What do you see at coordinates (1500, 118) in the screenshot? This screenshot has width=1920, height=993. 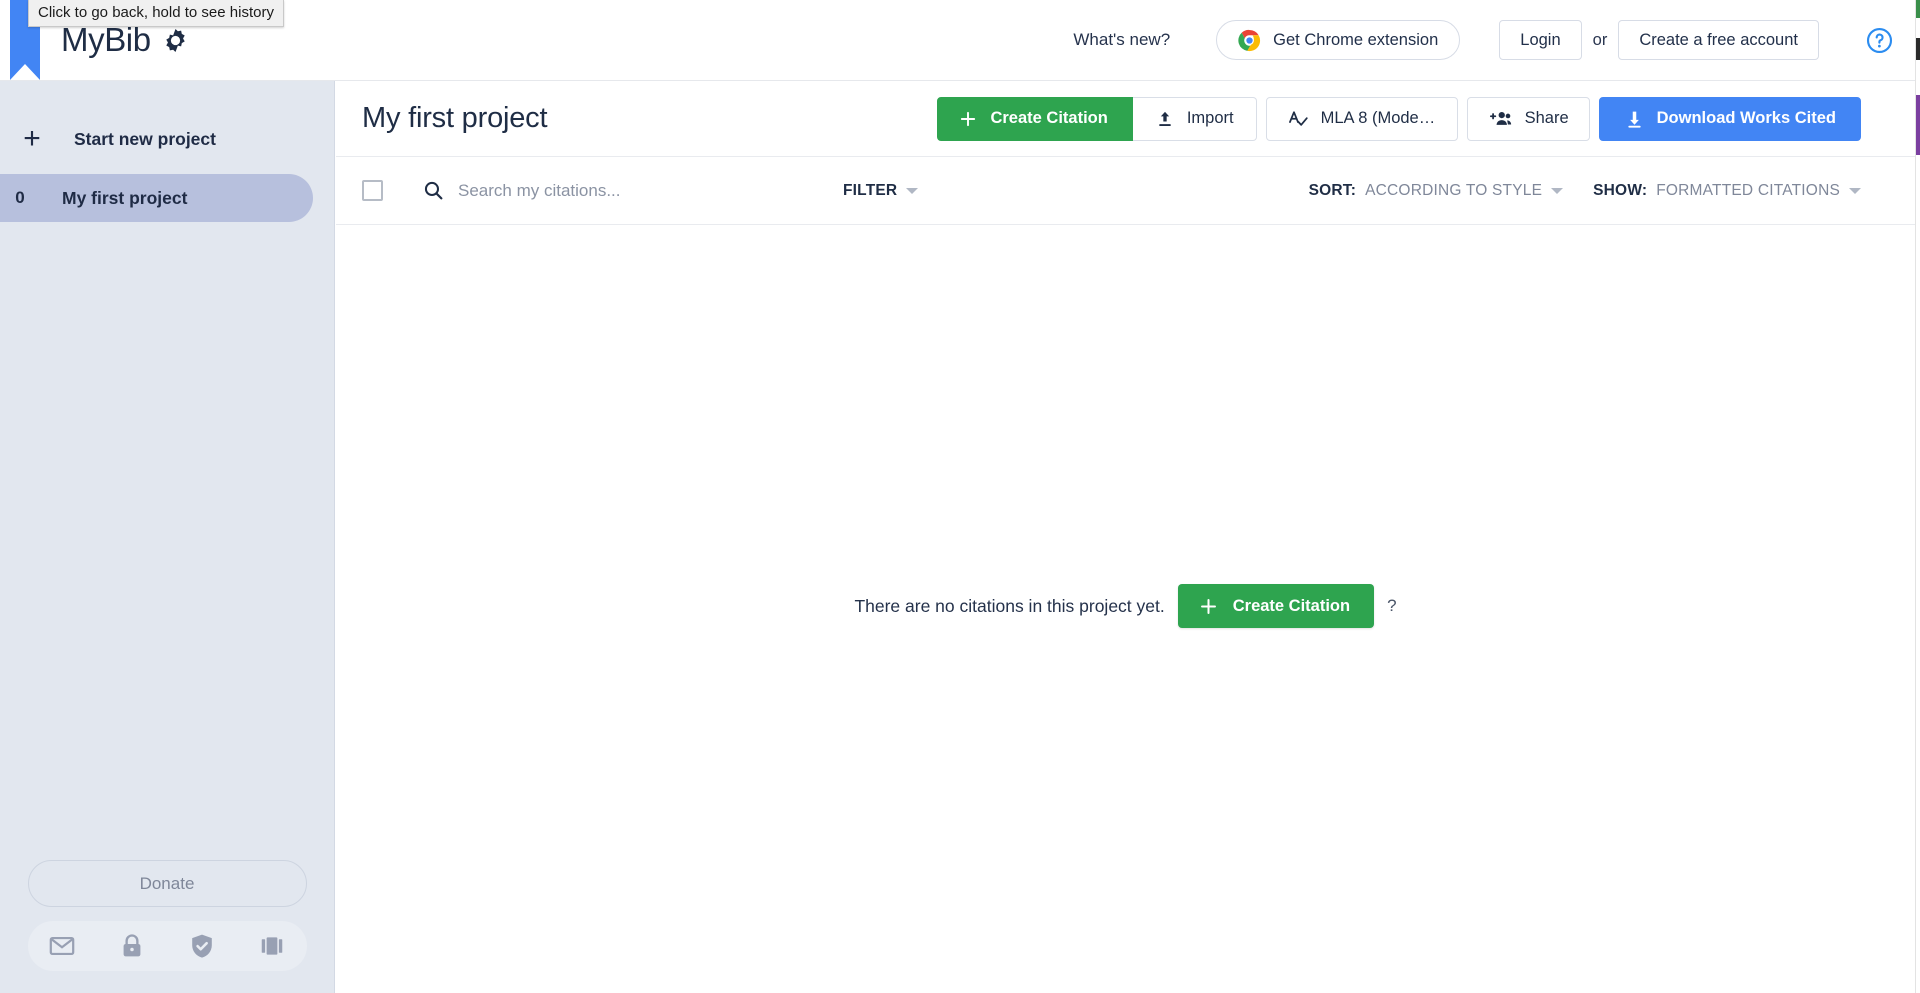 I see `person-add-icon` at bounding box center [1500, 118].